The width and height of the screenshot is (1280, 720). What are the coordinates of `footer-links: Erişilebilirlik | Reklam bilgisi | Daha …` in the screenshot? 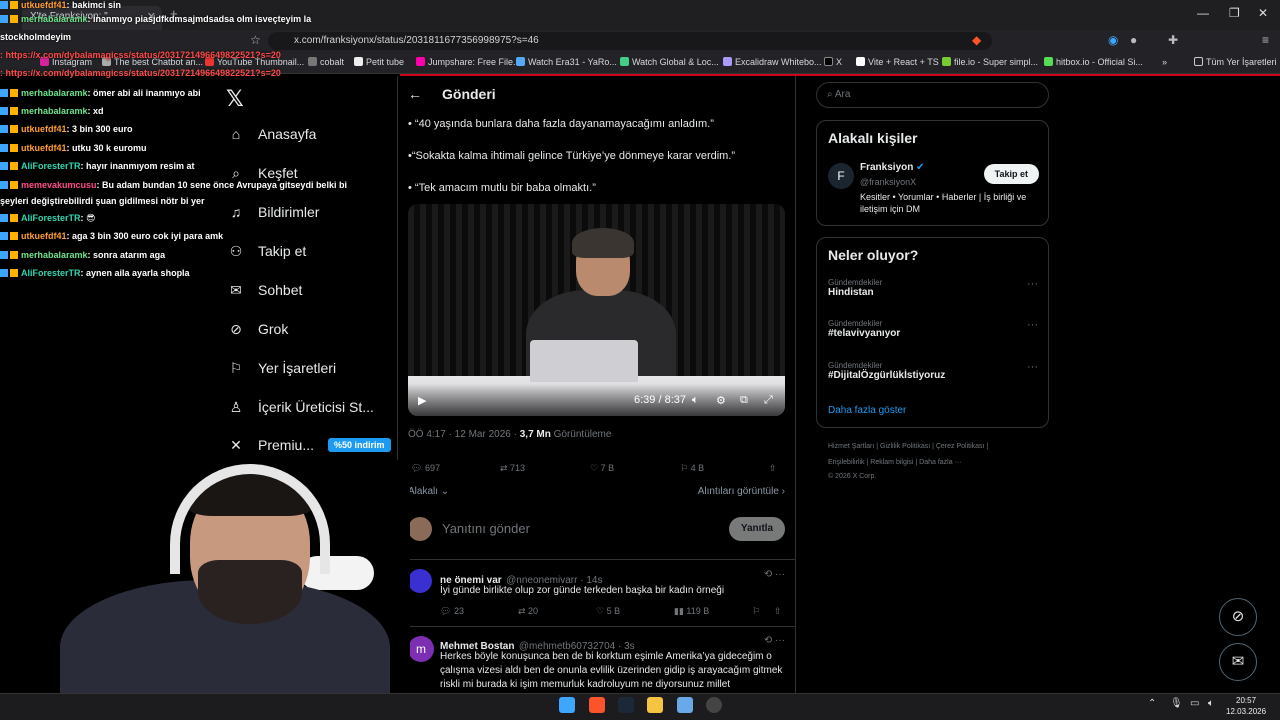 It's located at (895, 462).